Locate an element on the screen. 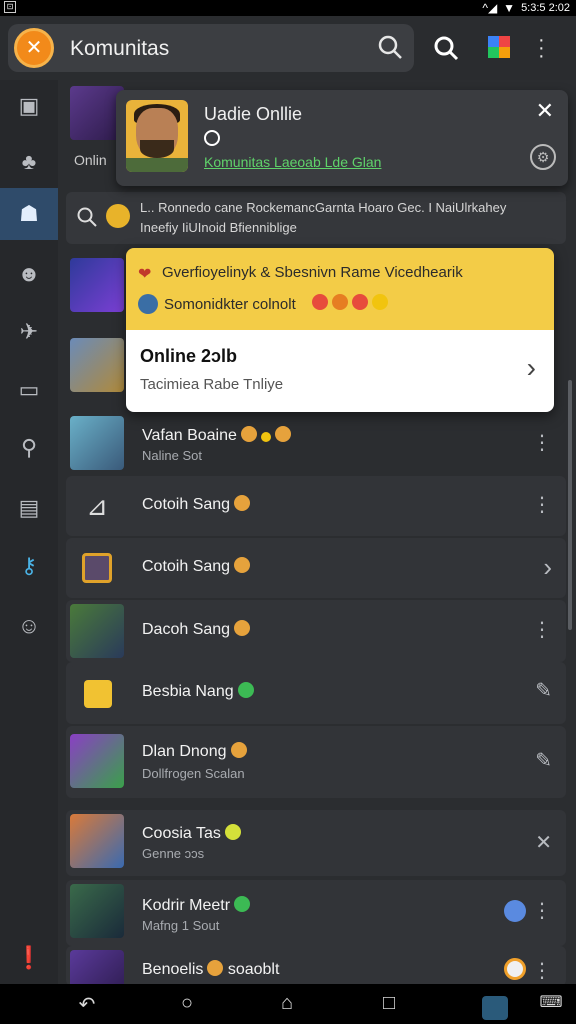  heart-icon: ❤ is located at coordinates (145, 274).